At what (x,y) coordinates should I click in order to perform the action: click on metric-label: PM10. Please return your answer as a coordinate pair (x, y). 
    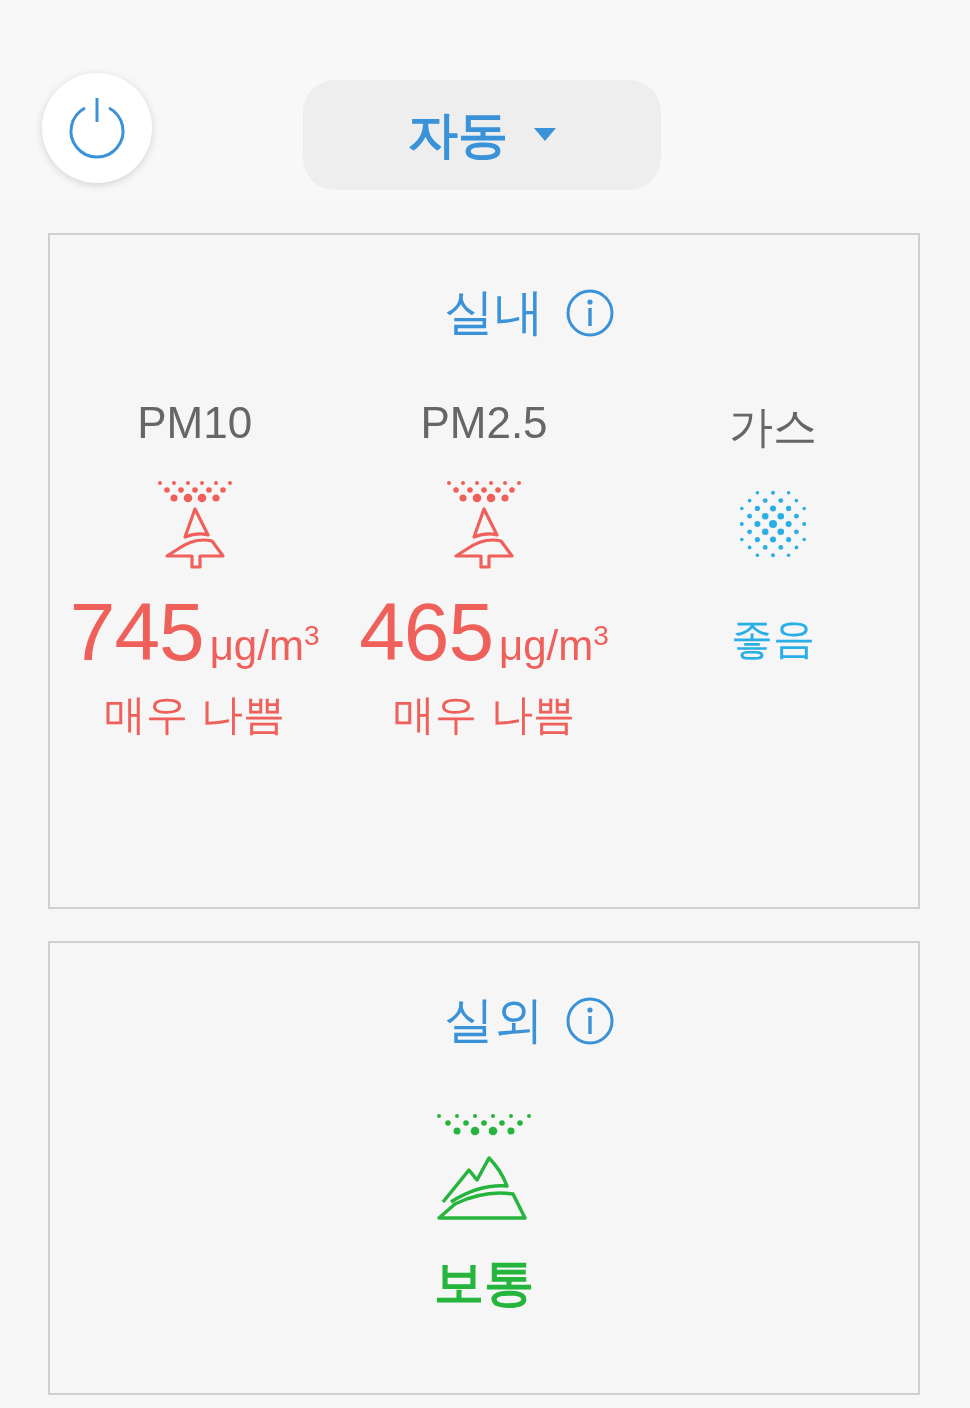
    Looking at the image, I should click on (195, 423).